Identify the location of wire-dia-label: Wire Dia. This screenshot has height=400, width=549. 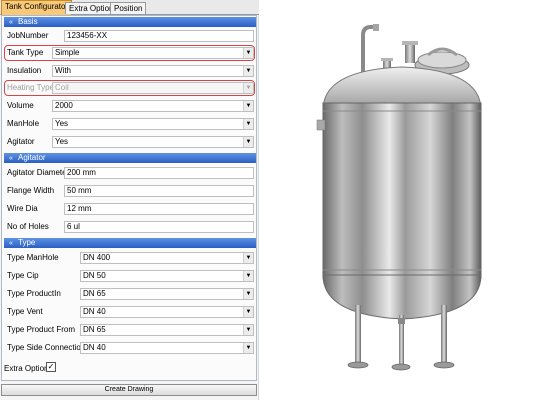
(22, 208).